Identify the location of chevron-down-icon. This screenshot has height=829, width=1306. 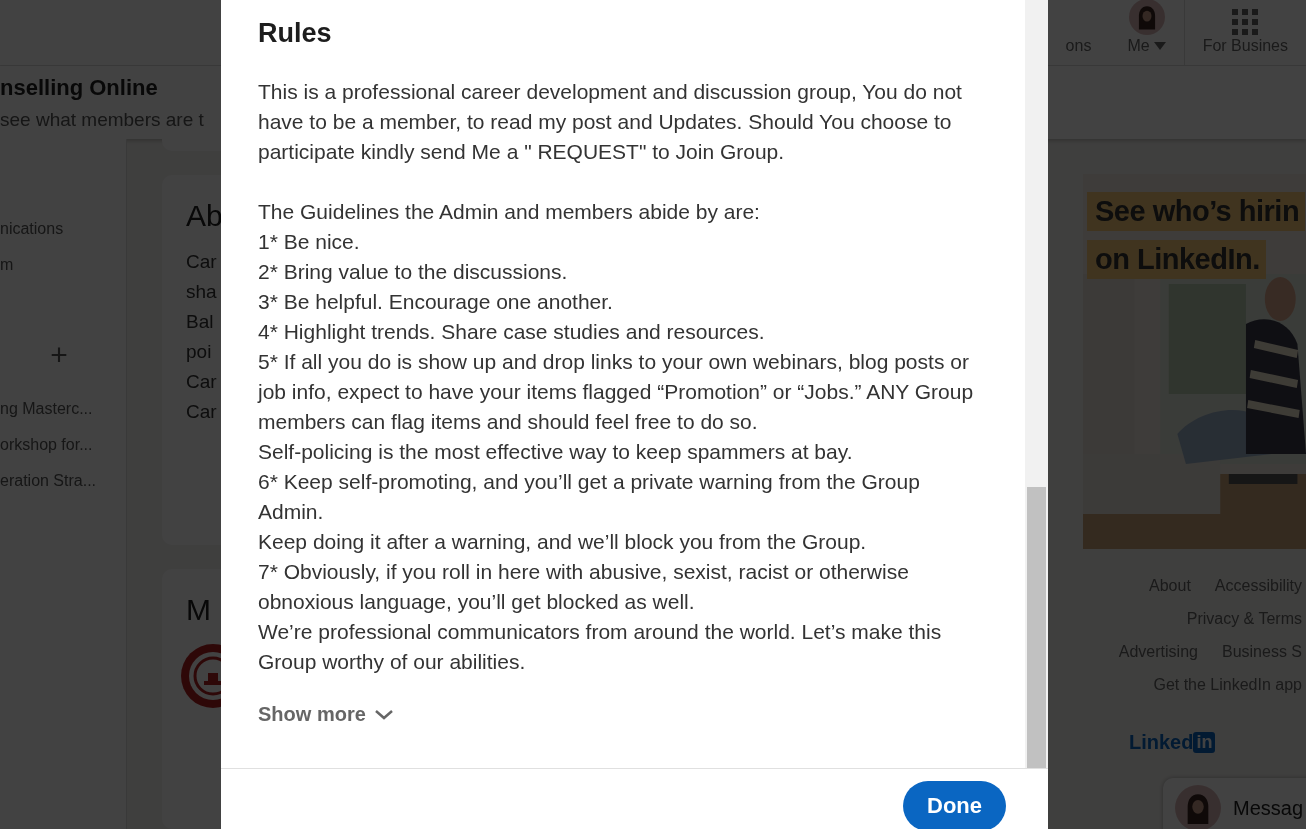
(383, 714).